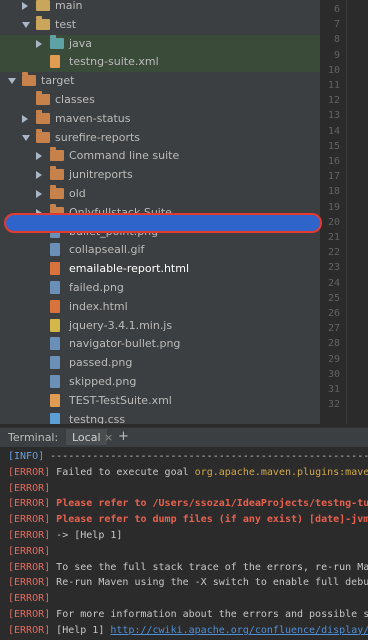 The height and width of the screenshot is (640, 368). Describe the element at coordinates (163, 223) in the screenshot. I see `selected-file-highlight` at that location.